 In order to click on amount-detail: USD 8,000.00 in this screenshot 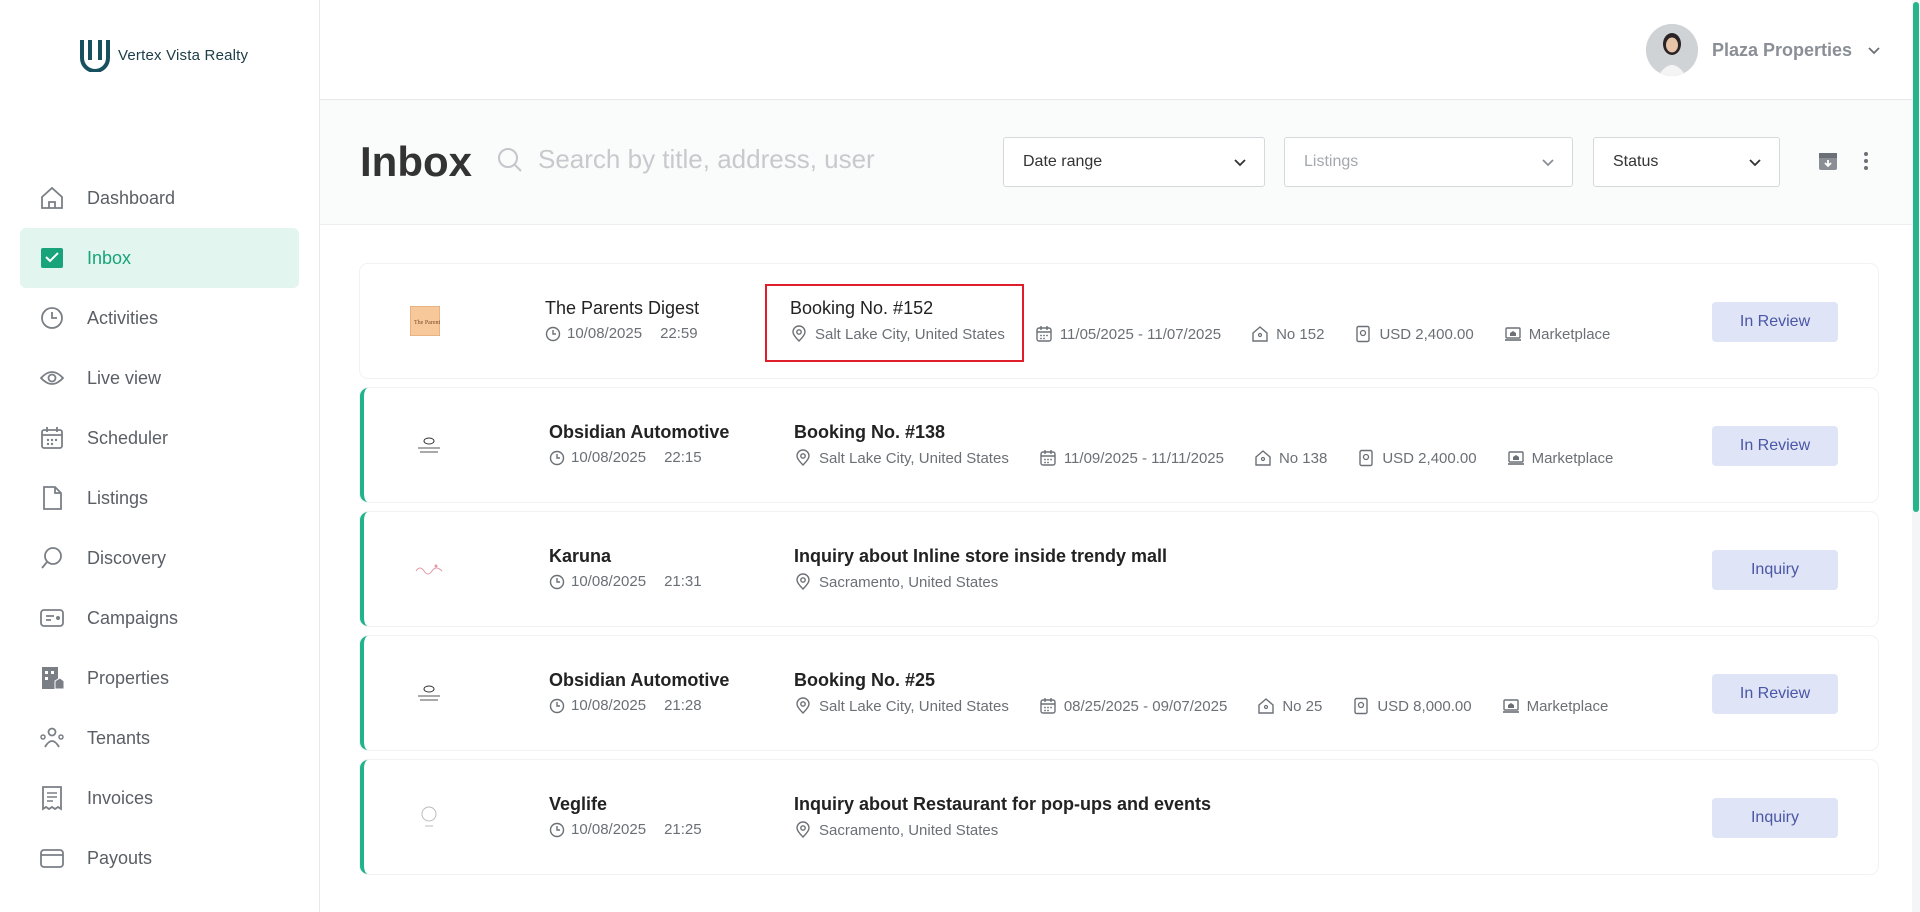, I will do `click(1412, 706)`.